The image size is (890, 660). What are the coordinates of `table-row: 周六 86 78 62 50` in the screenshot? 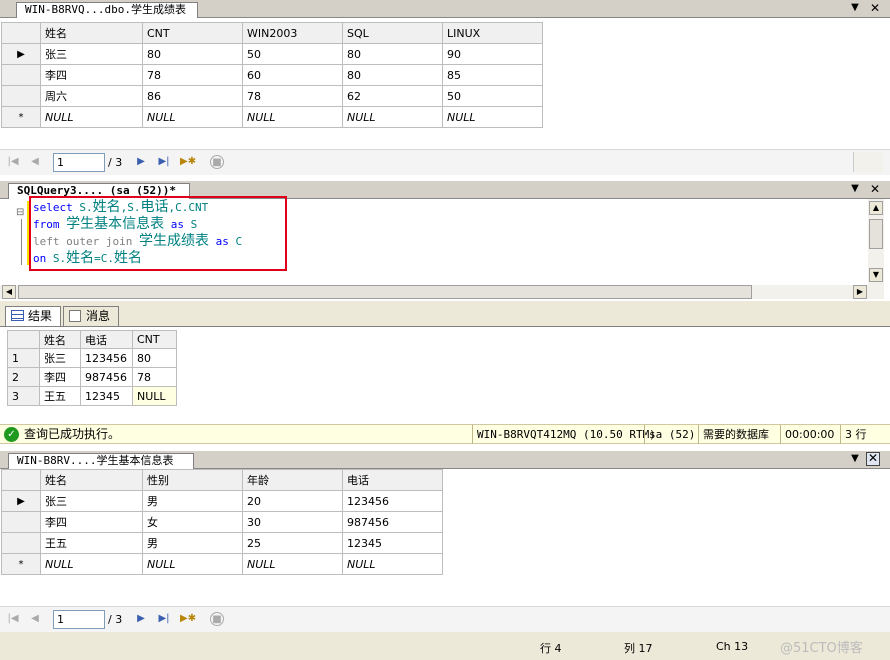 It's located at (272, 96).